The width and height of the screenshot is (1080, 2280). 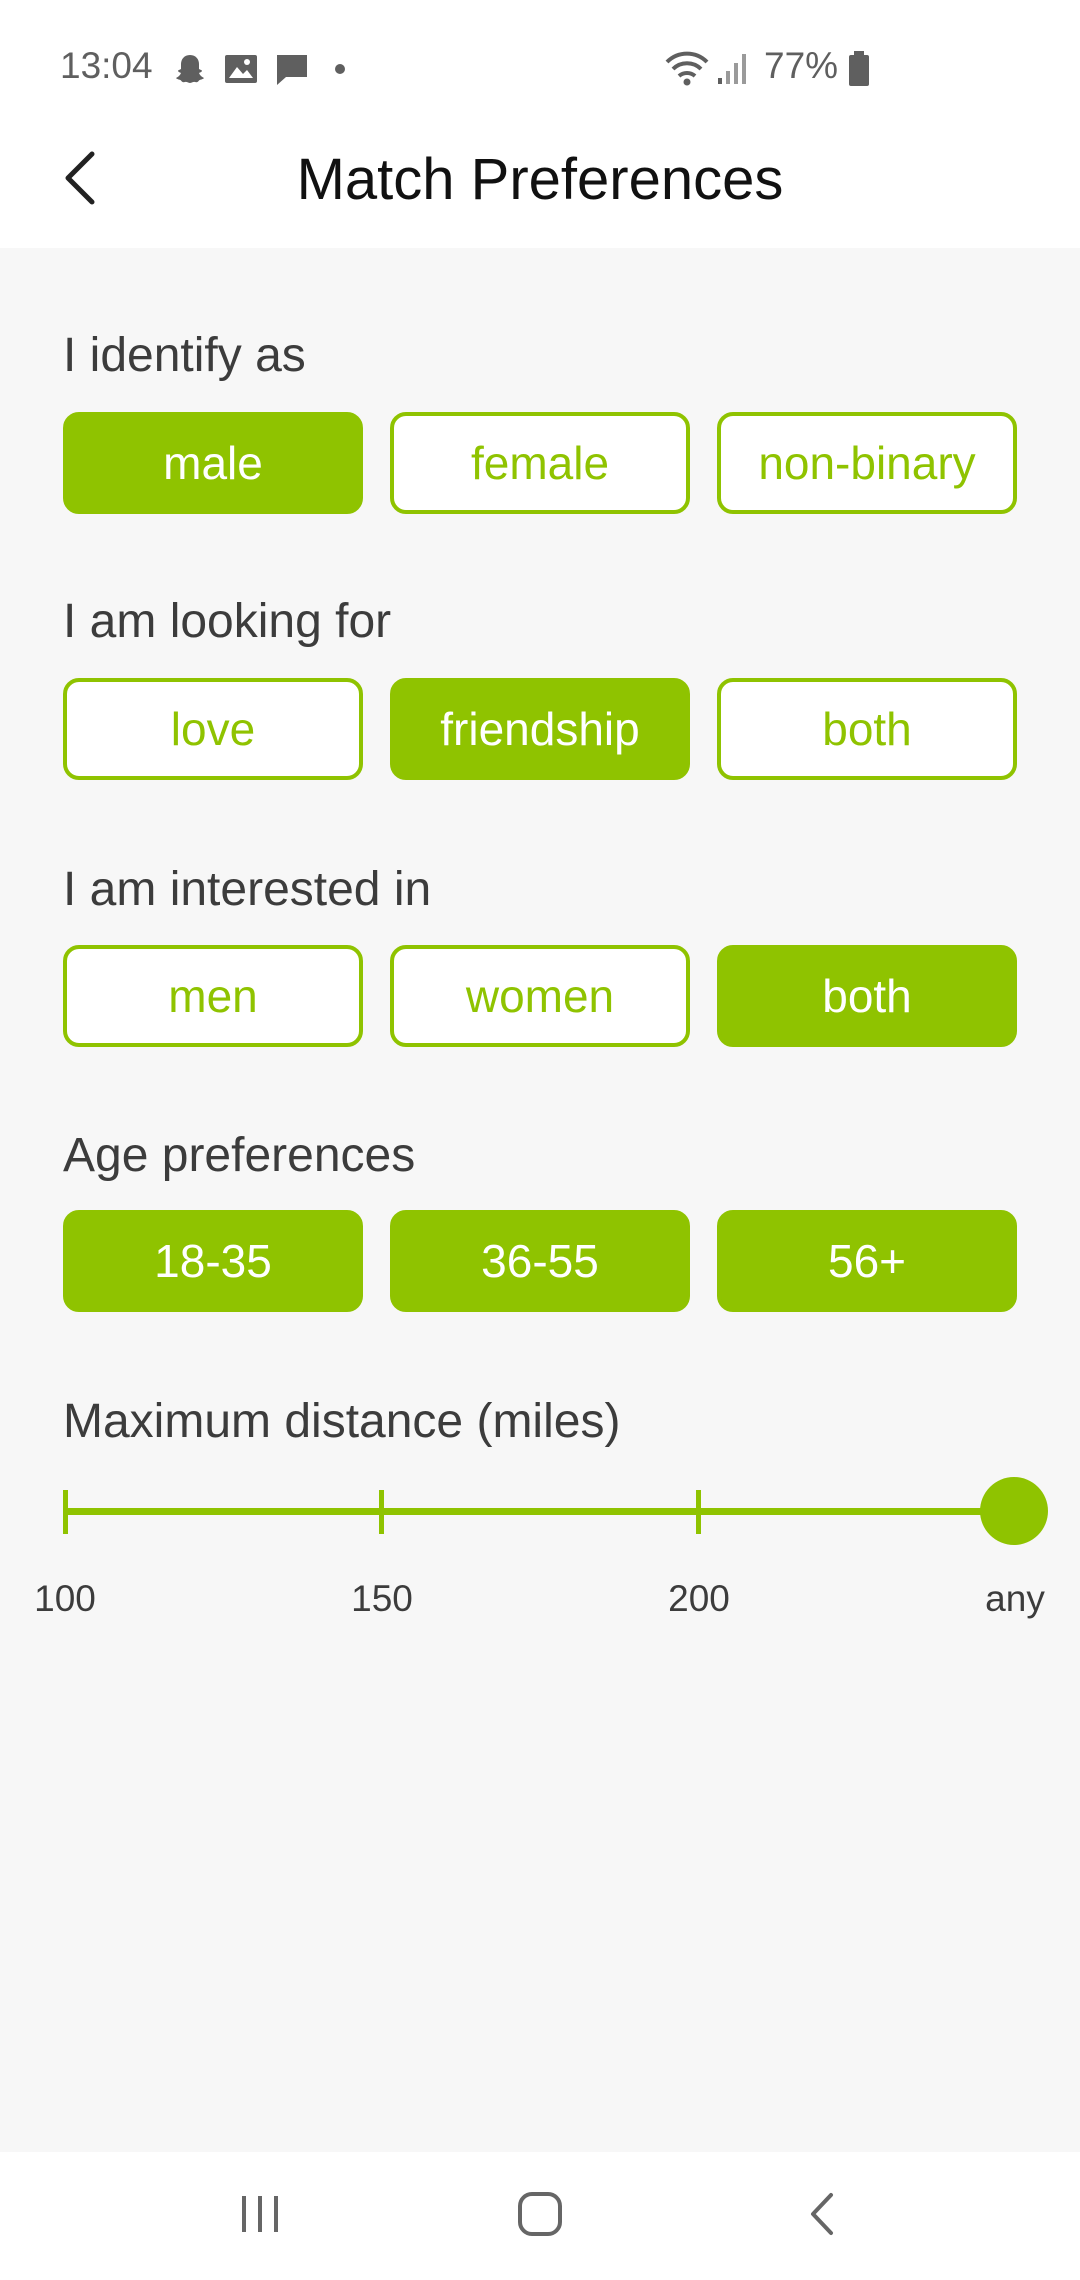 I want to click on recent-apps-icon, so click(x=260, y=2216).